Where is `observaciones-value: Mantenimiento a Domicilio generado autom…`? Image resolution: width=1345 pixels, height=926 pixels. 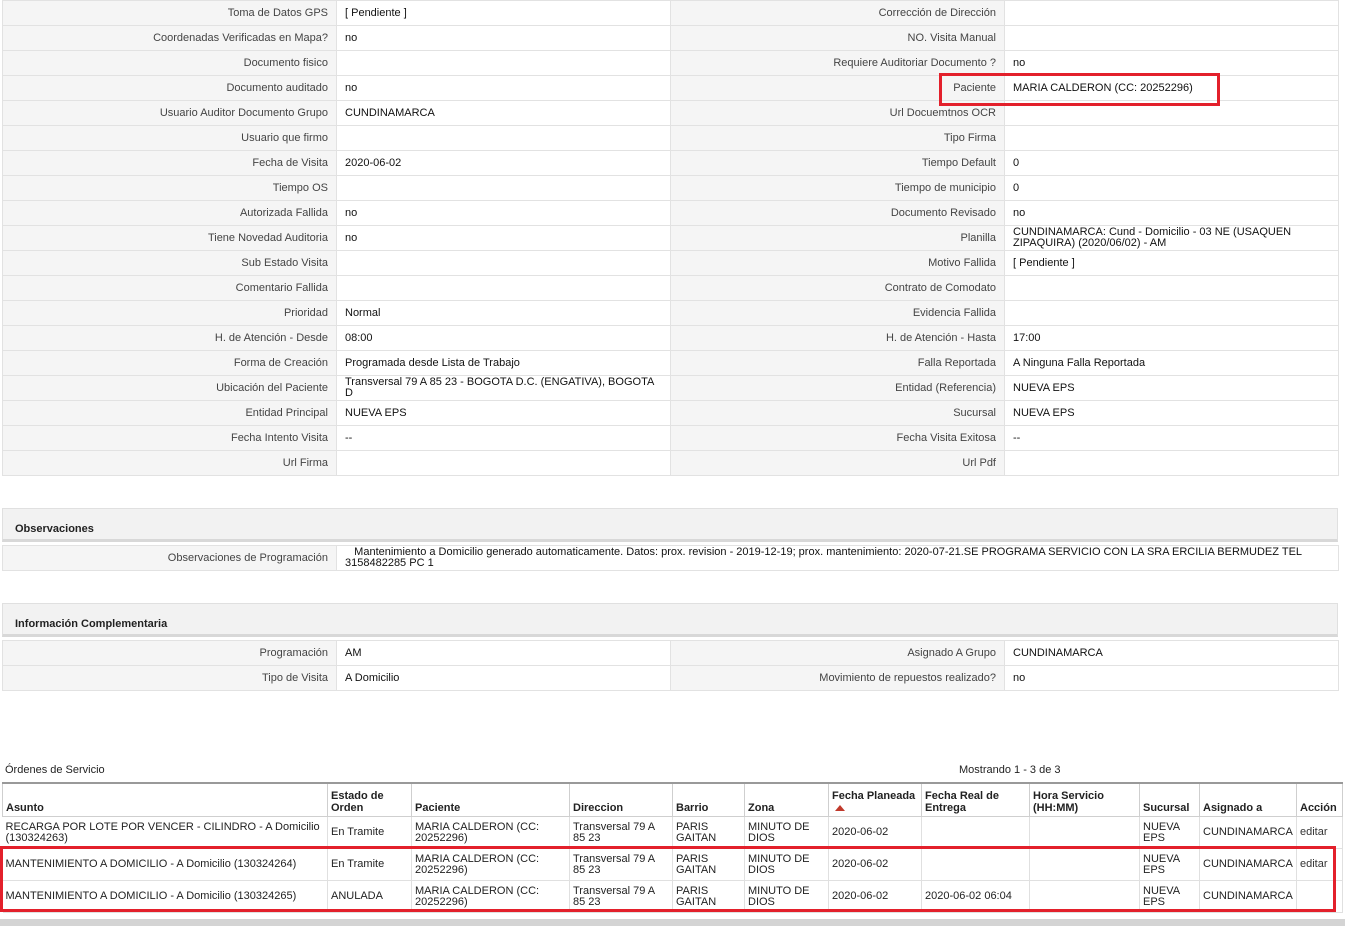 observaciones-value: Mantenimiento a Domicilio generado autom… is located at coordinates (837, 558).